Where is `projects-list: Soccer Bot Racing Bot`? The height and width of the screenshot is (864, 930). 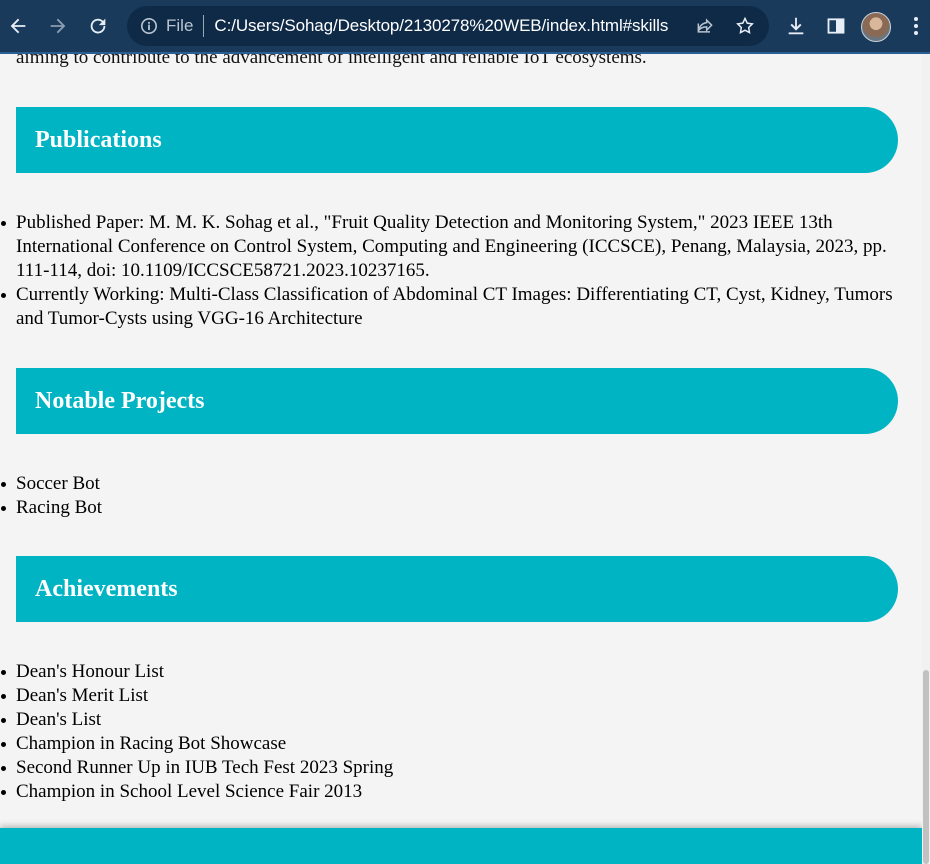
projects-list: Soccer Bot Racing Bot is located at coordinates (448, 496).